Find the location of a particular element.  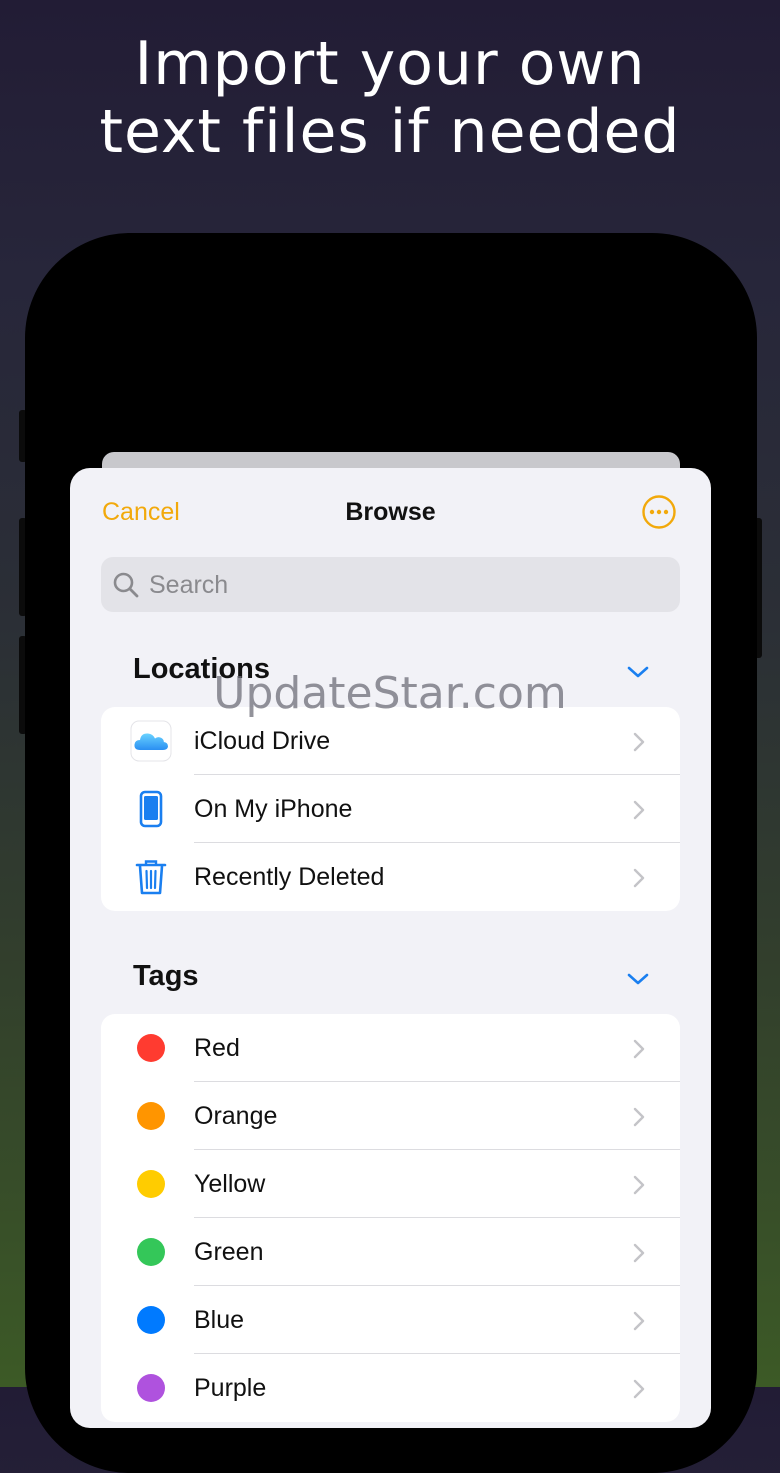

tag-item-green: Green is located at coordinates (390, 1252).